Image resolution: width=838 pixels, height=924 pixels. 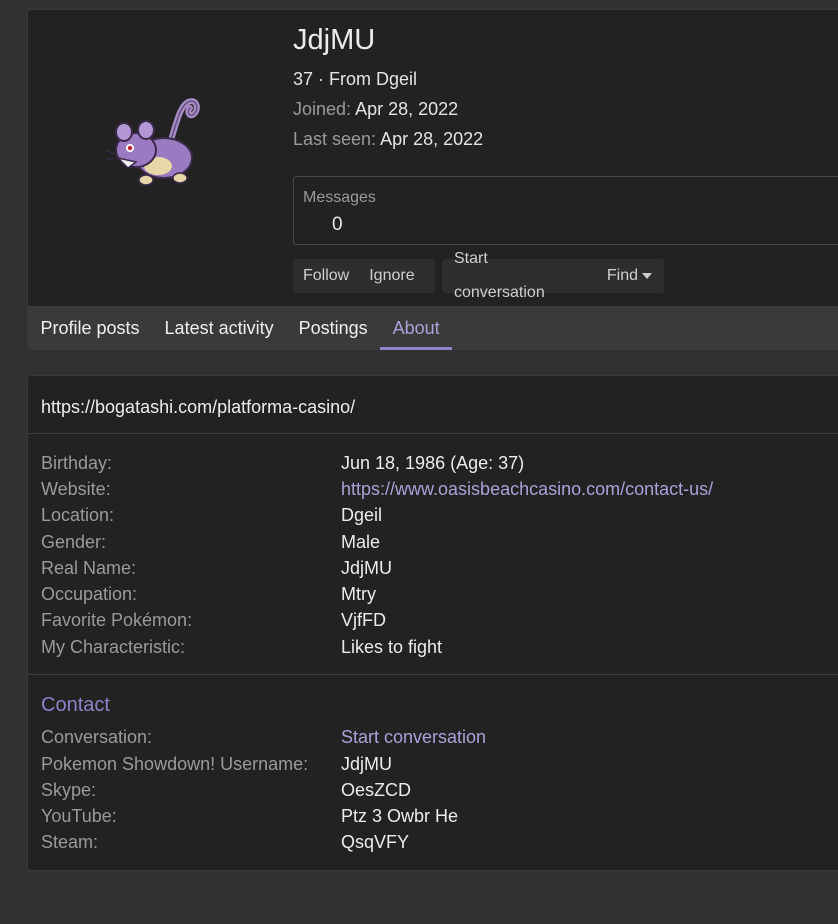 What do you see at coordinates (75, 705) in the screenshot?
I see `contact-heading: Contact` at bounding box center [75, 705].